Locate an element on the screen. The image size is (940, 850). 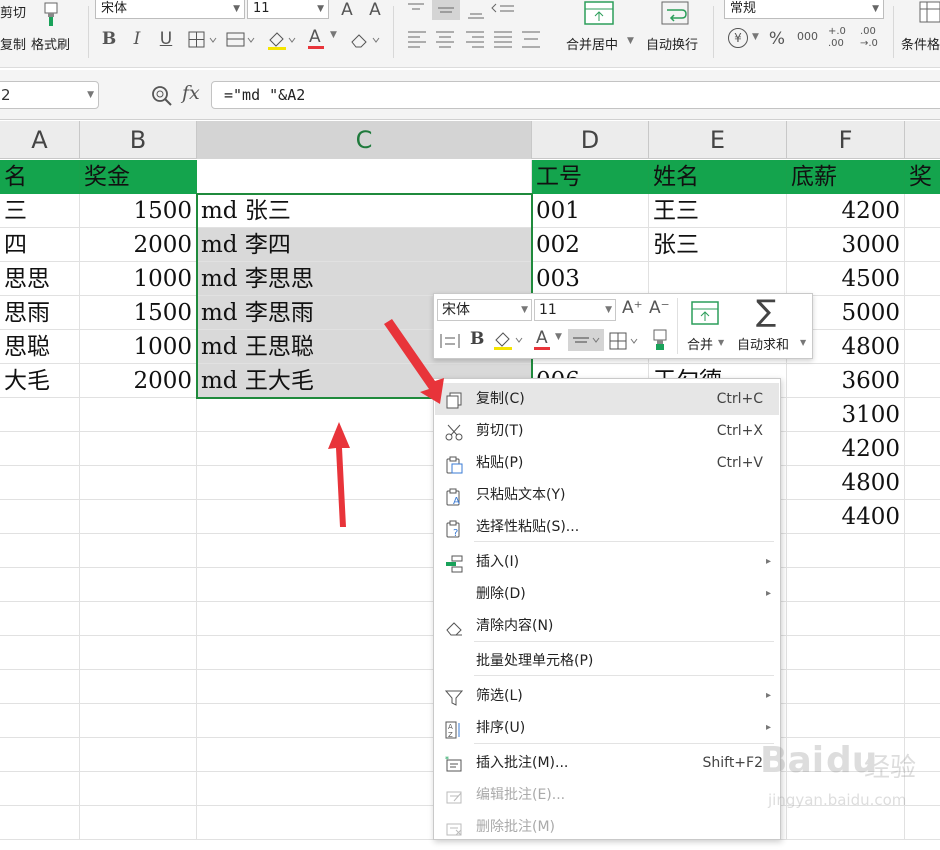
format-painter-icon is located at coordinates (52, 15).